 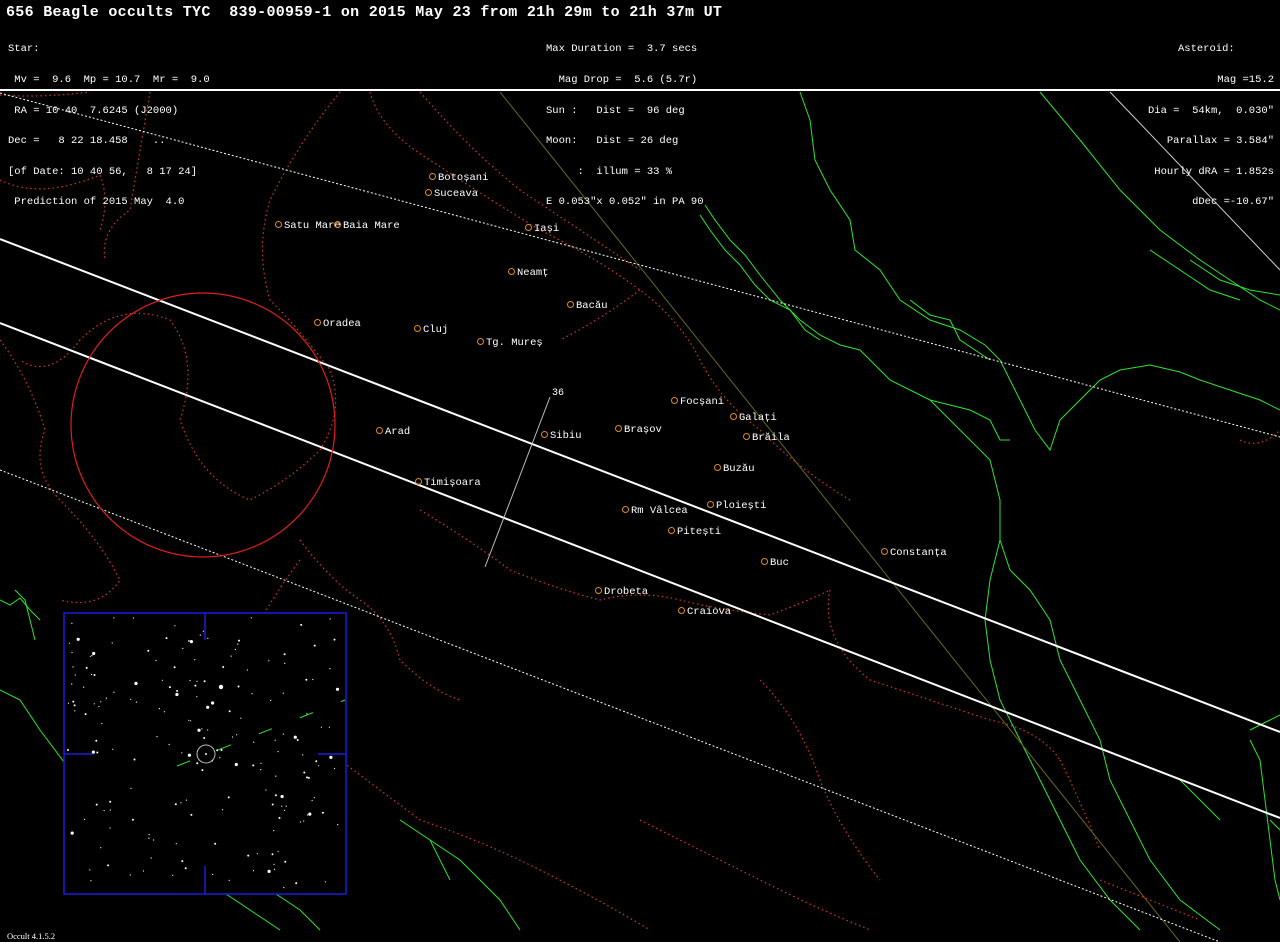 I want to click on city-label: Timișoara, so click(x=452, y=483).